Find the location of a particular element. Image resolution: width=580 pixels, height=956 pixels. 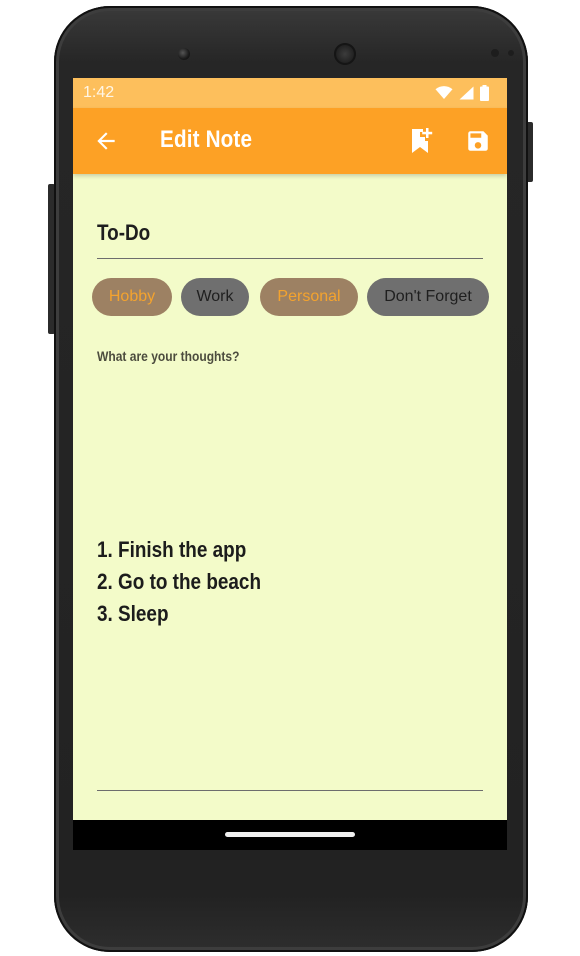

chip-personal: Personal is located at coordinates (309, 297).